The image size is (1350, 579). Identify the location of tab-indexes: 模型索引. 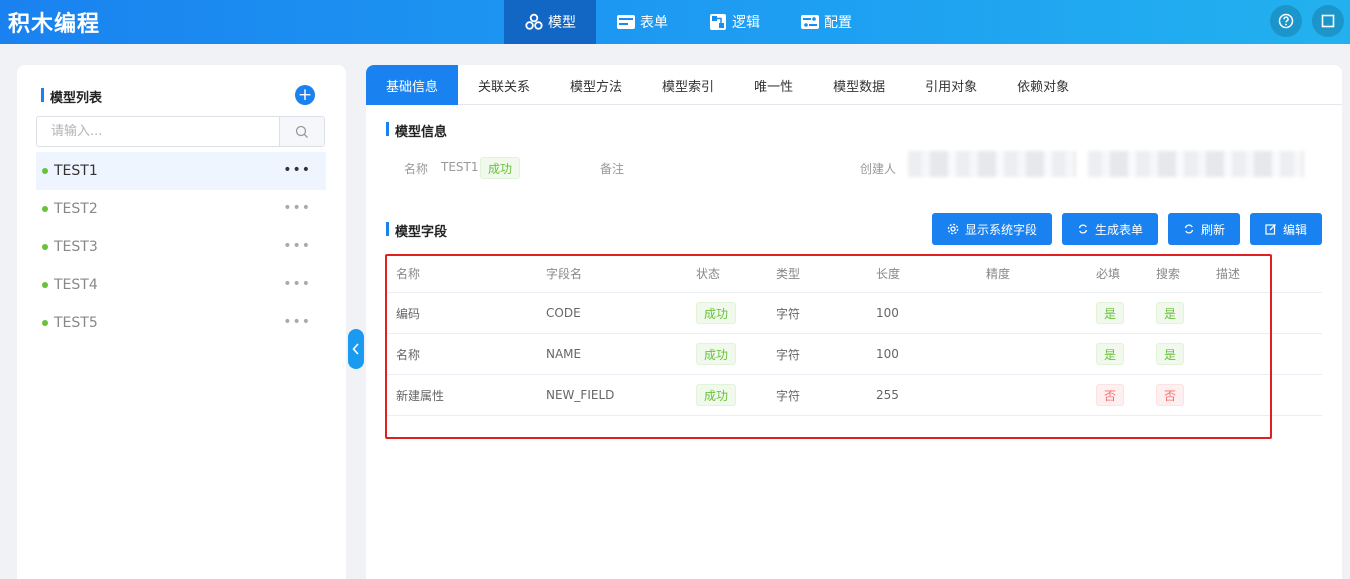
(688, 85).